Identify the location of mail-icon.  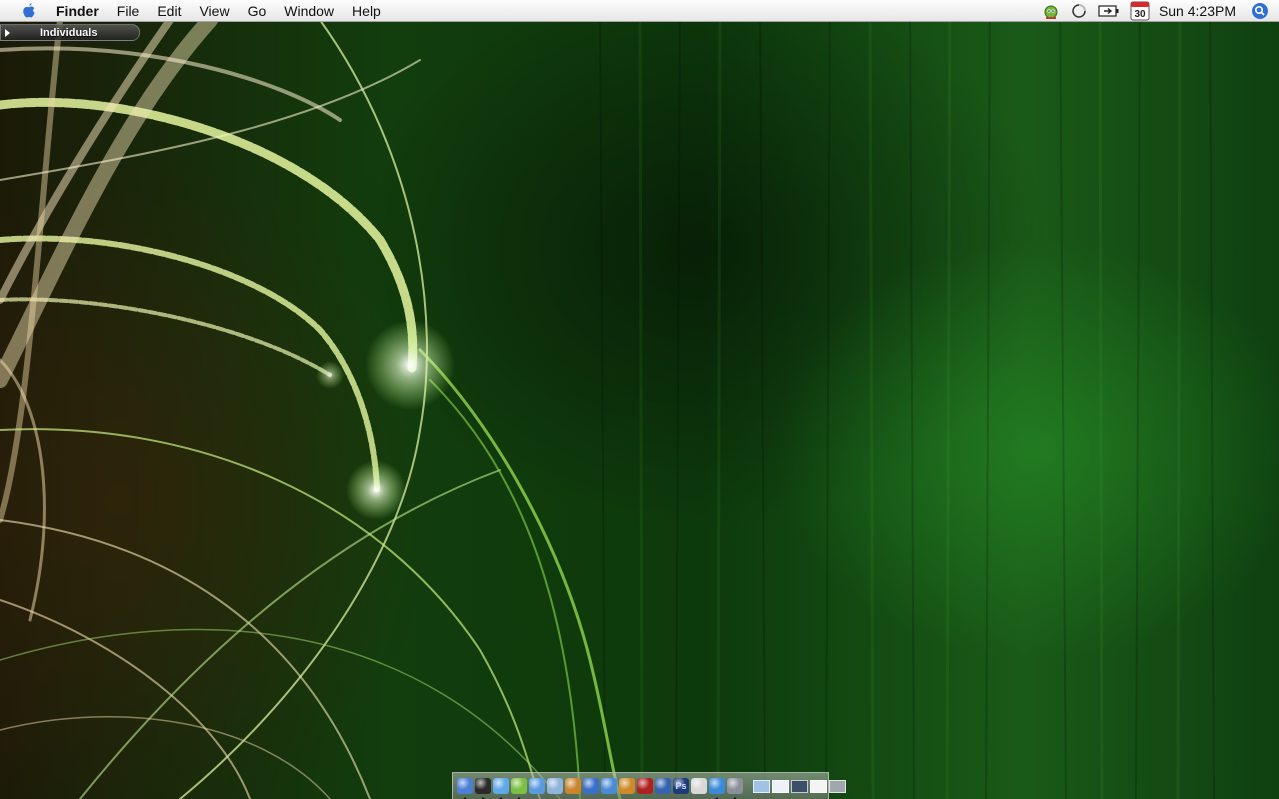
(609, 786).